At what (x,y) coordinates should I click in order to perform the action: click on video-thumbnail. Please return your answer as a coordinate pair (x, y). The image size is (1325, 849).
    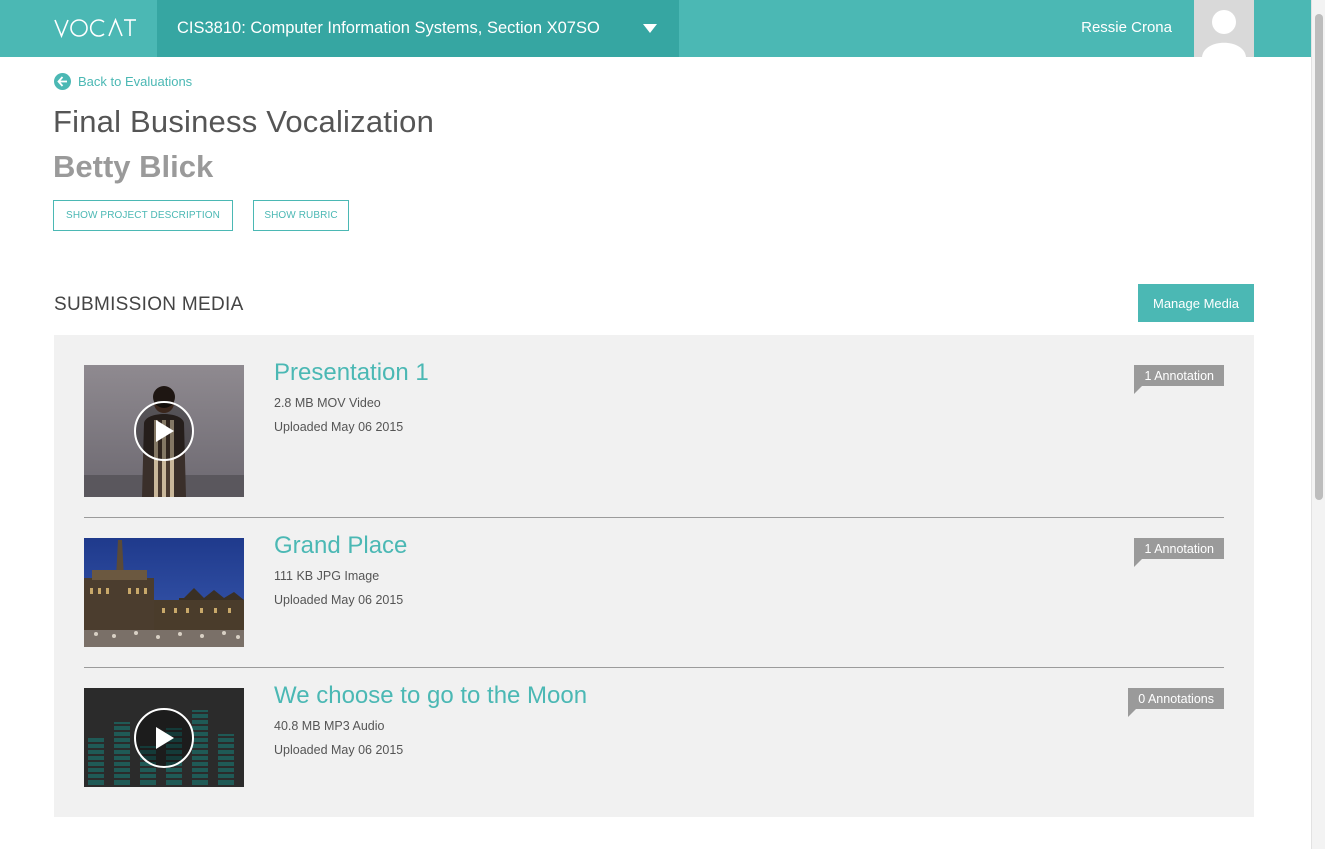
    Looking at the image, I should click on (164, 431).